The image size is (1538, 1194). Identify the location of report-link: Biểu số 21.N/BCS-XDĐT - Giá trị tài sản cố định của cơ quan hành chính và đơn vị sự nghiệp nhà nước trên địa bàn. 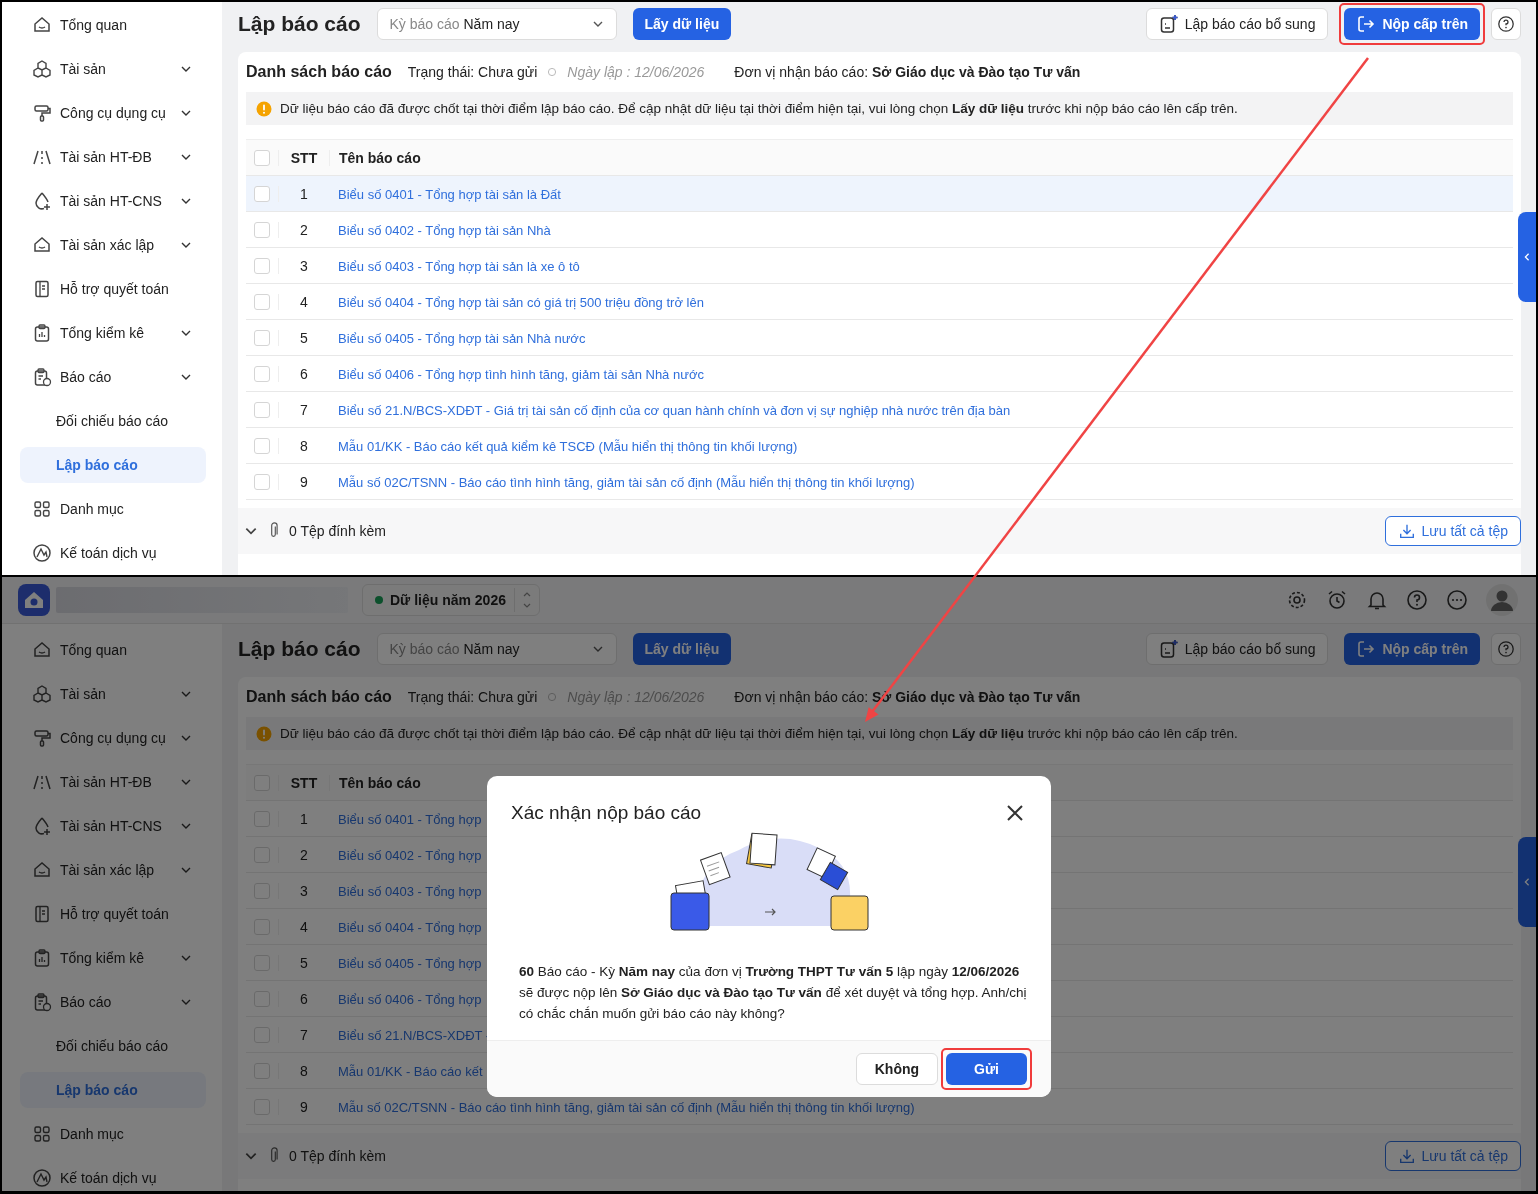
(674, 410).